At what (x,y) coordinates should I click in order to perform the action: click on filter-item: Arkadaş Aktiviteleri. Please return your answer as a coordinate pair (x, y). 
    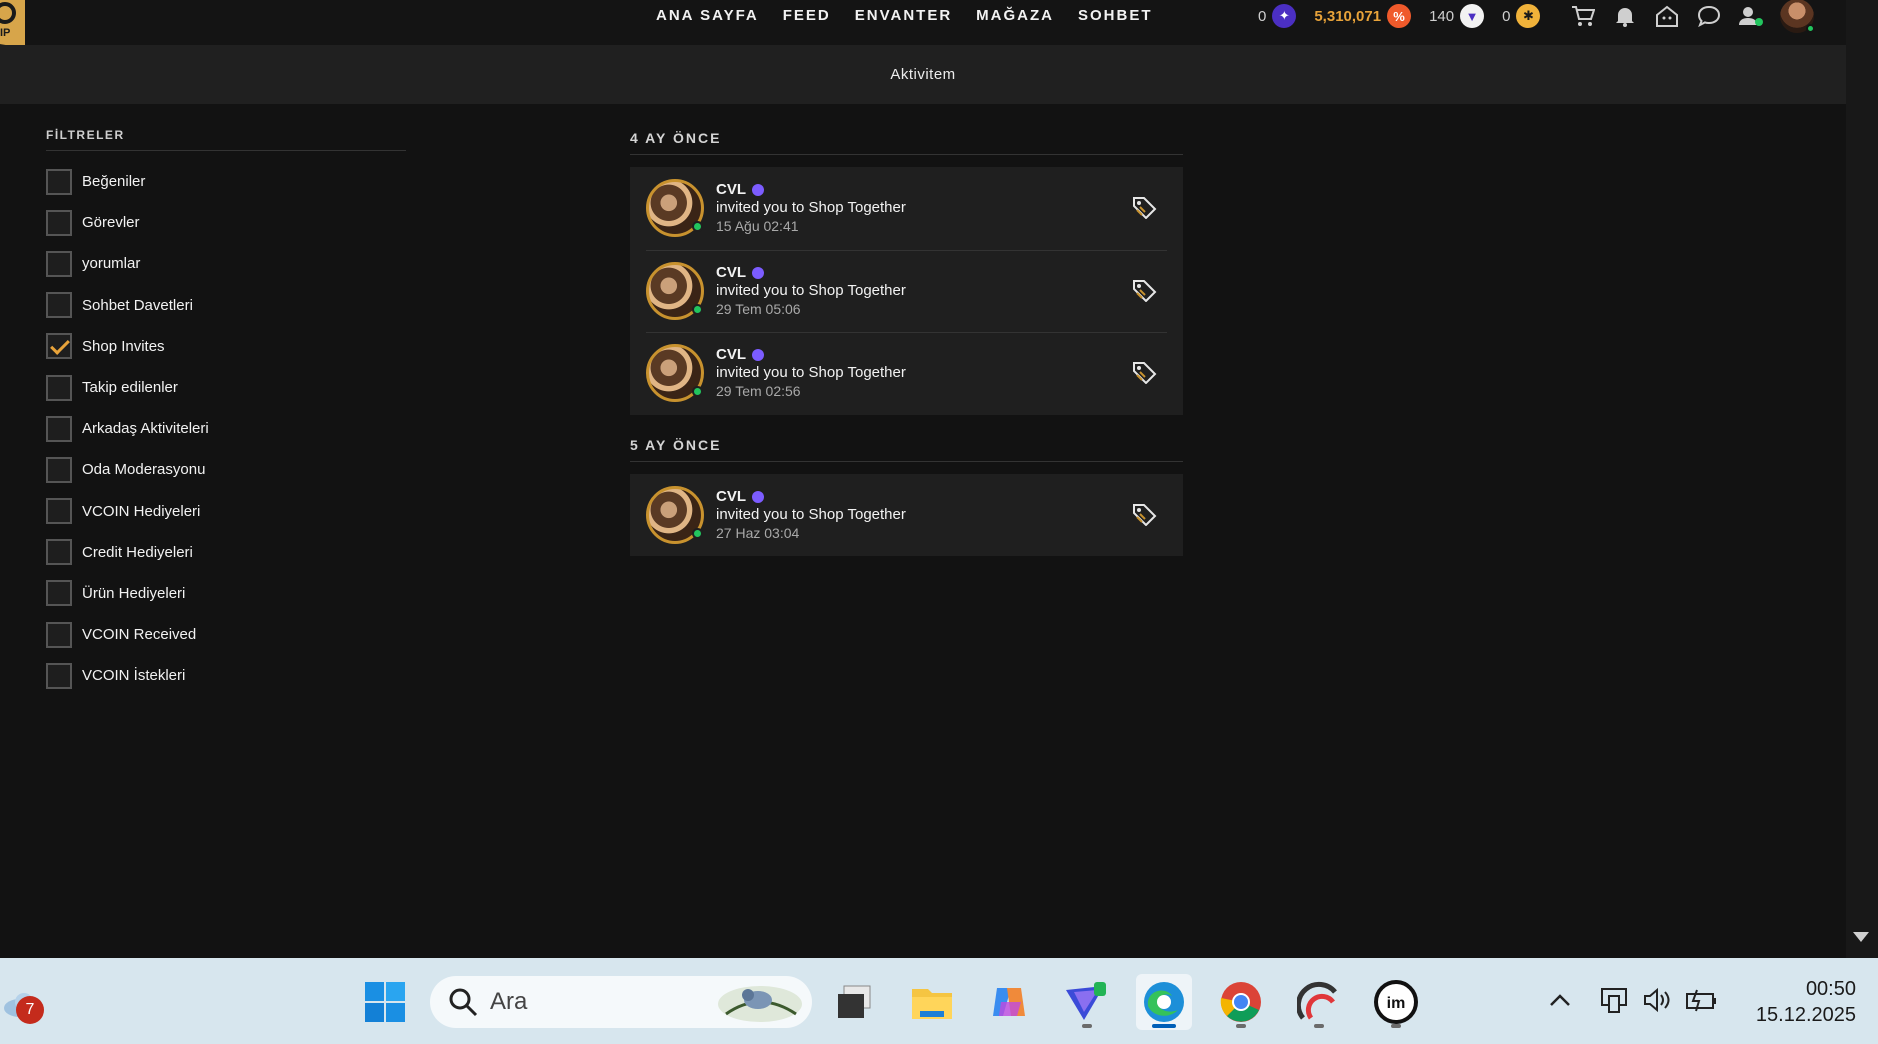
    Looking at the image, I should click on (226, 428).